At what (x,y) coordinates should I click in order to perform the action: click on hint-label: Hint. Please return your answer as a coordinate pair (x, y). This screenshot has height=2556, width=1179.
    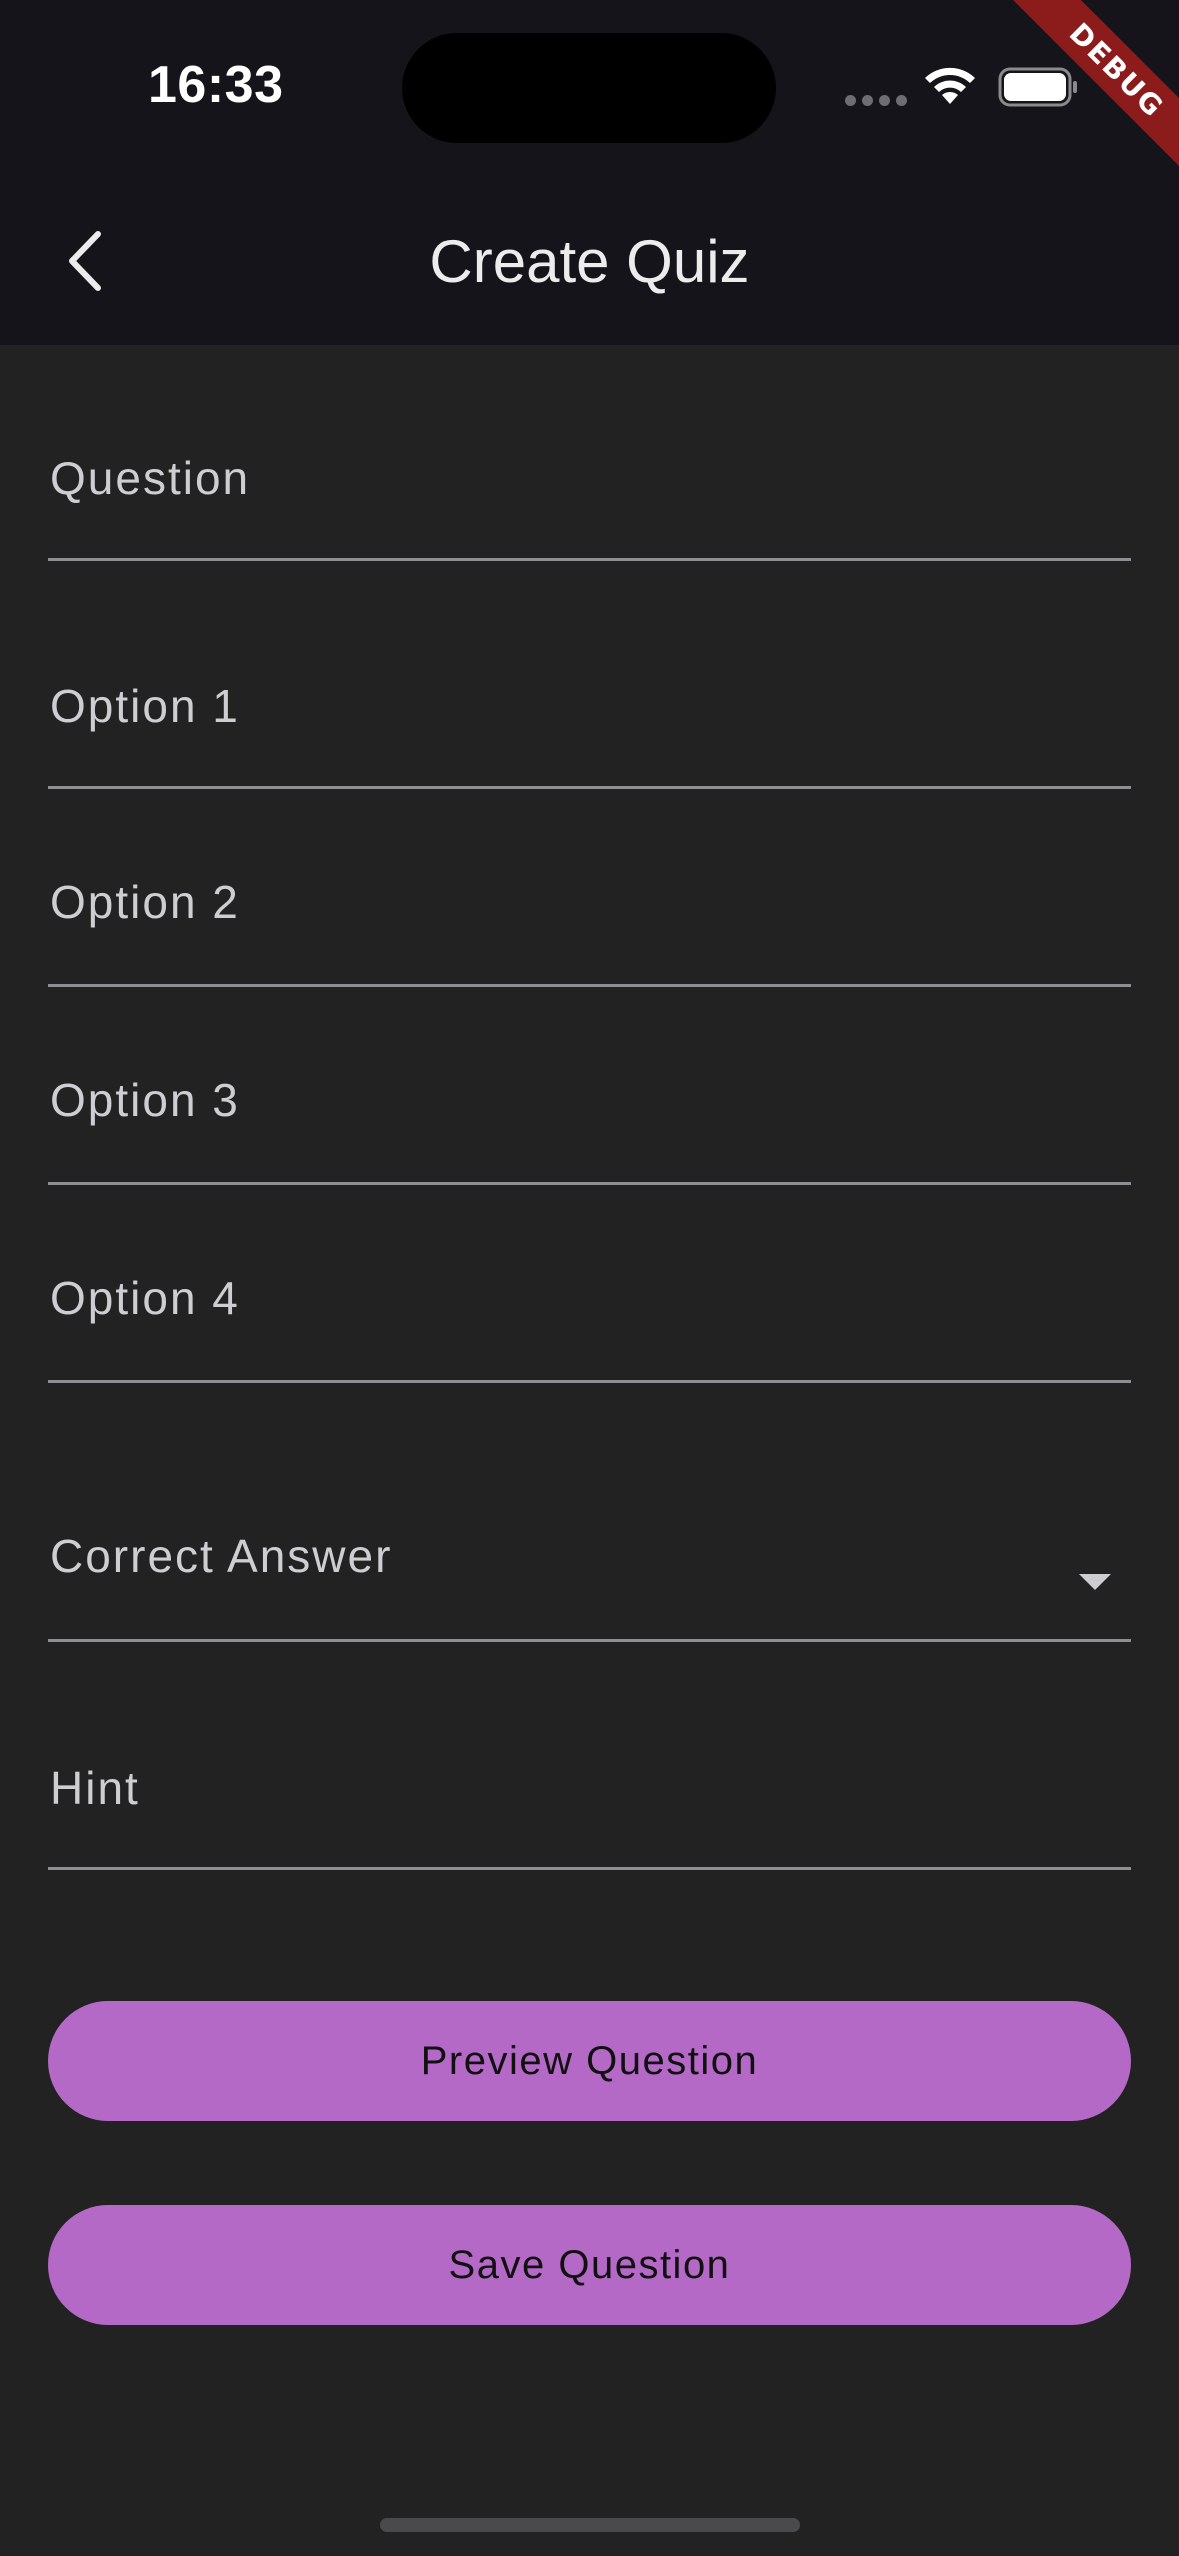
    Looking at the image, I should click on (95, 1788).